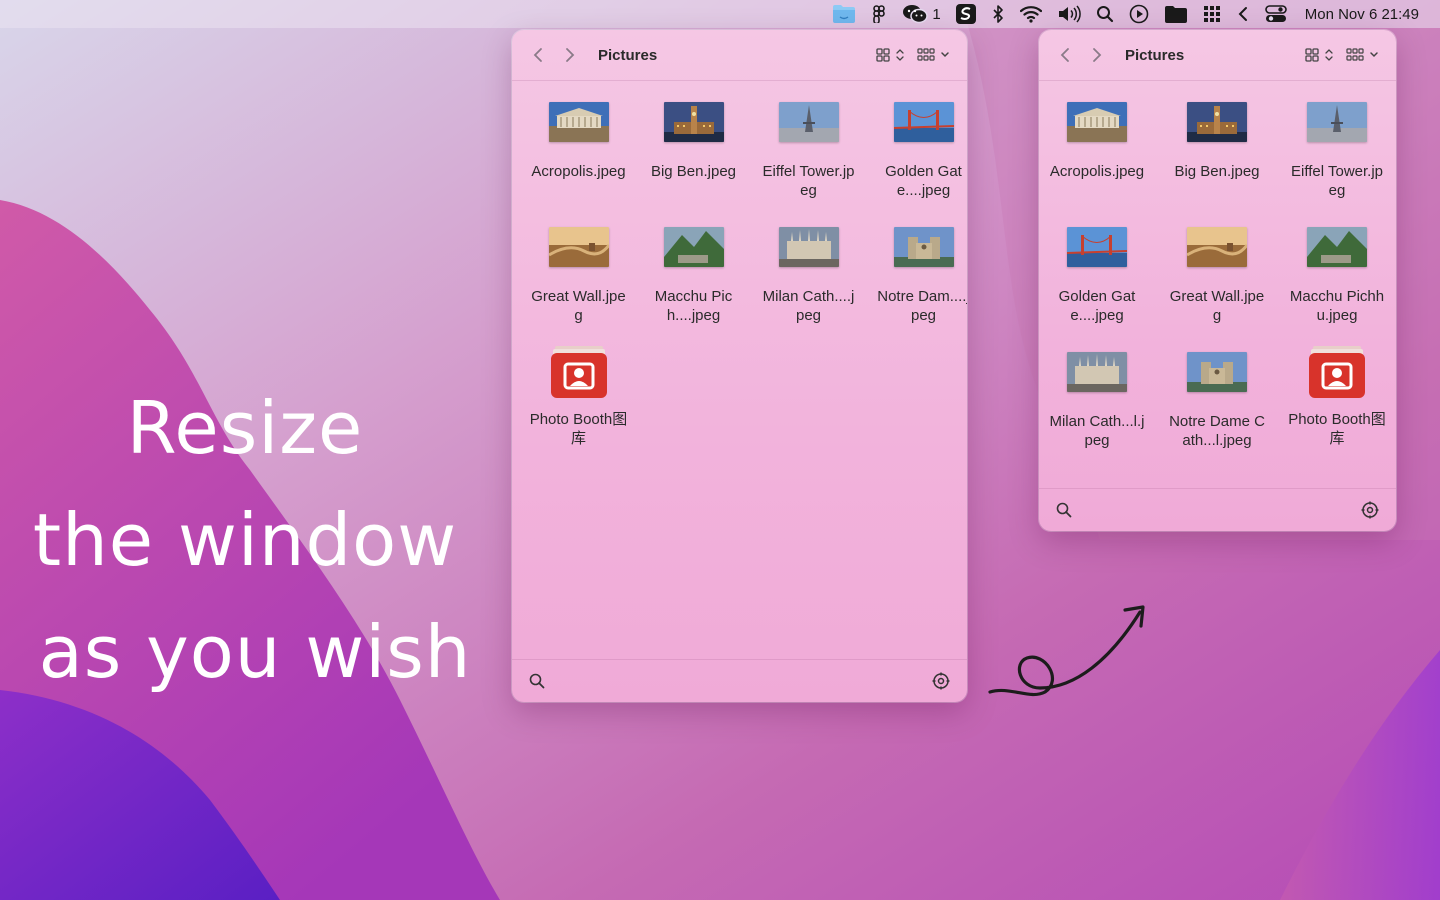 The image size is (1440, 900). Describe the element at coordinates (693, 306) in the screenshot. I see `file-name: Macchu Pich....jpeg` at that location.